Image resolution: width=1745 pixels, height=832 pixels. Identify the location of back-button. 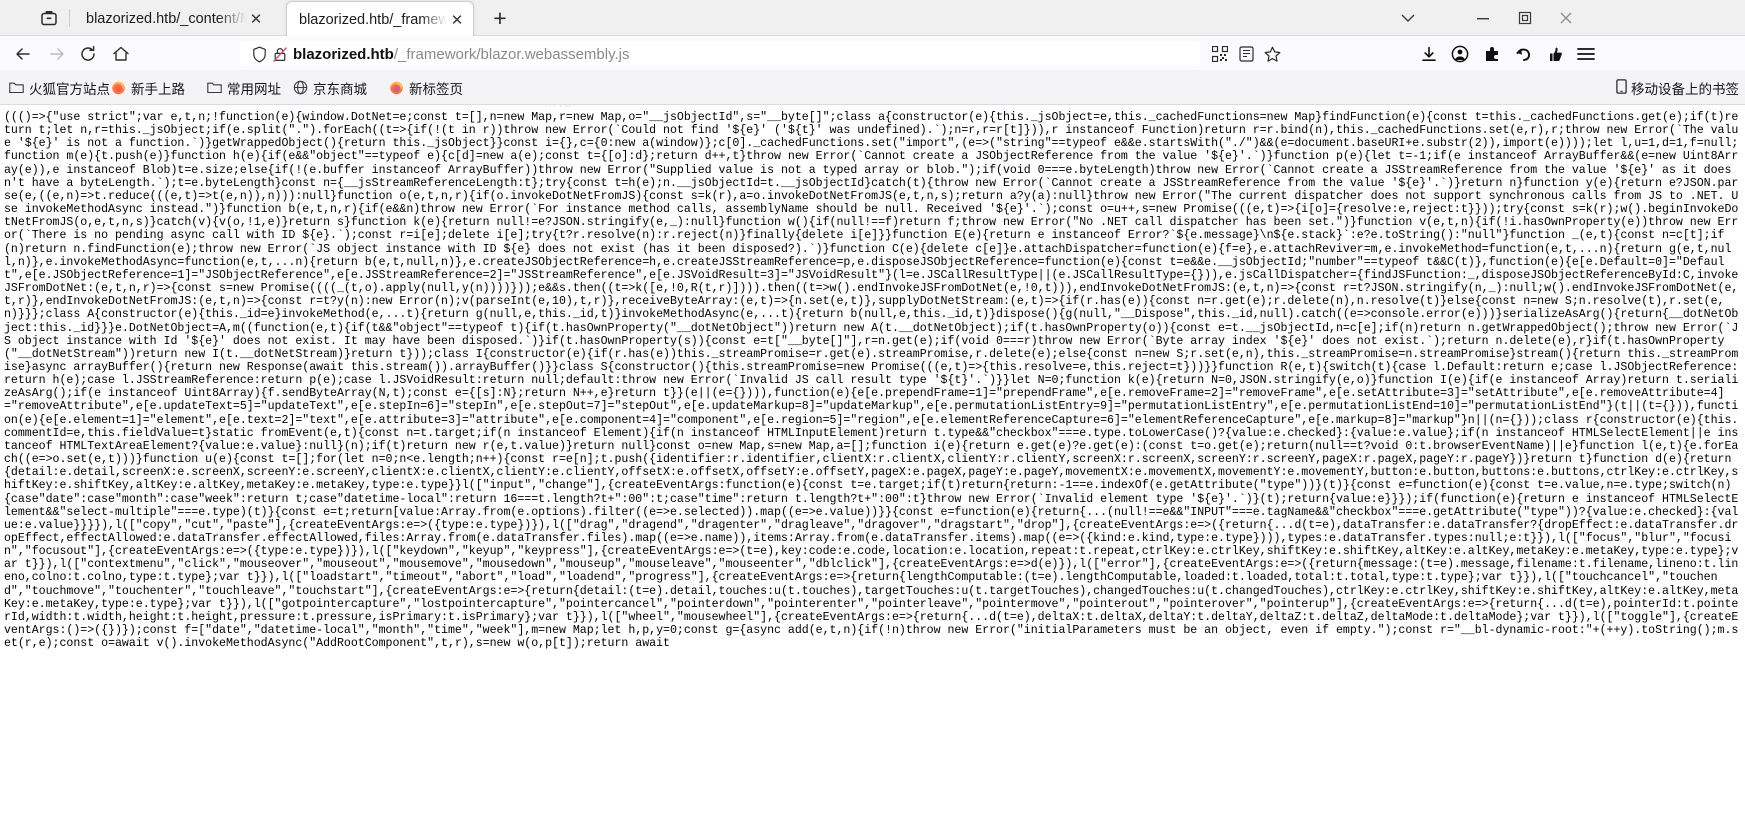
(23, 54).